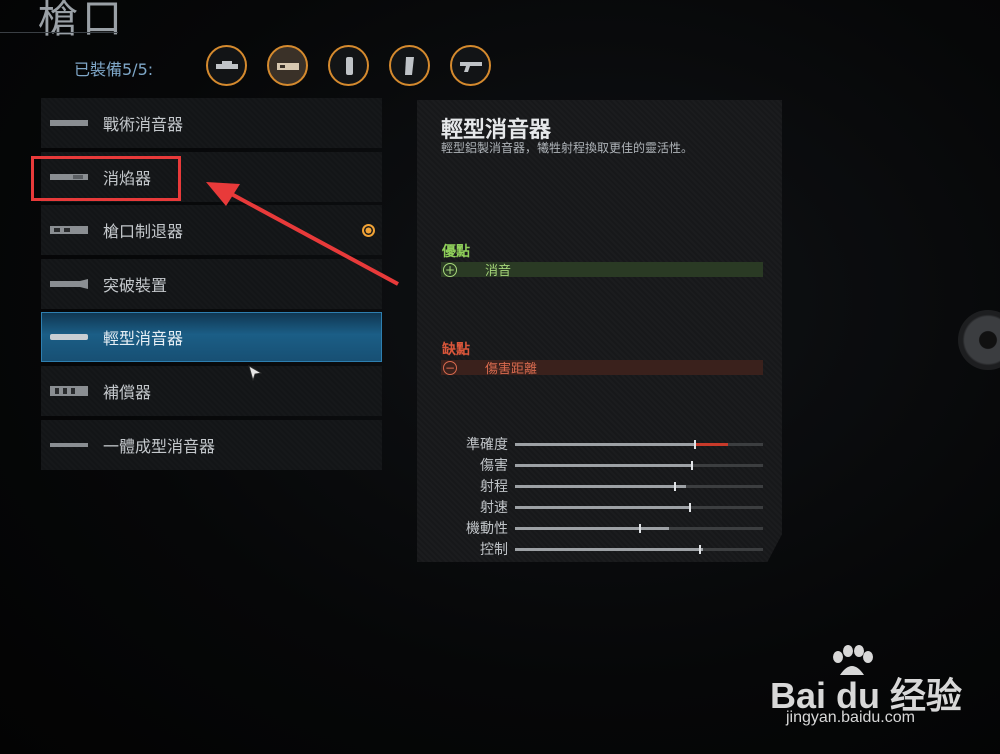 This screenshot has width=1000, height=754. What do you see at coordinates (69, 123) in the screenshot?
I see `tactical-suppressor-icon` at bounding box center [69, 123].